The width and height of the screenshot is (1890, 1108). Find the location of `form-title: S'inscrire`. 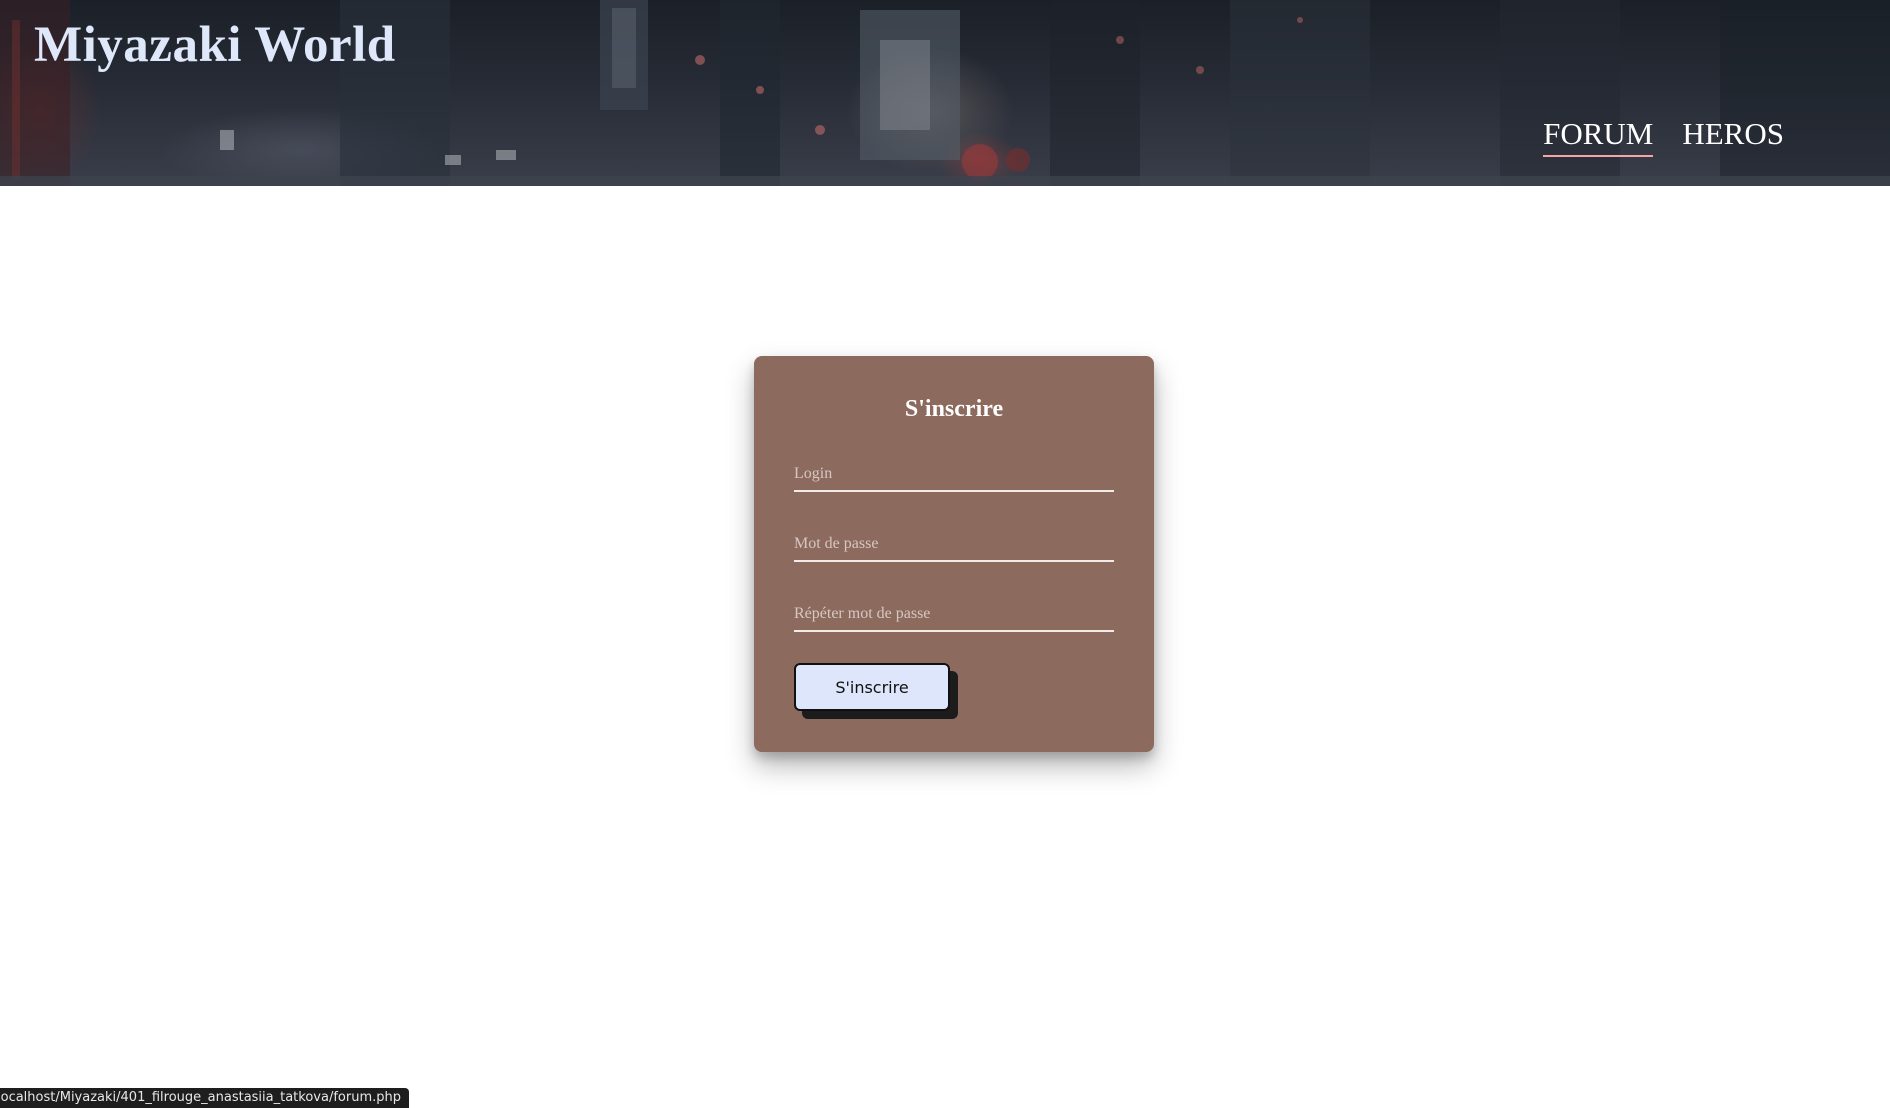

form-title: S'inscrire is located at coordinates (954, 409).